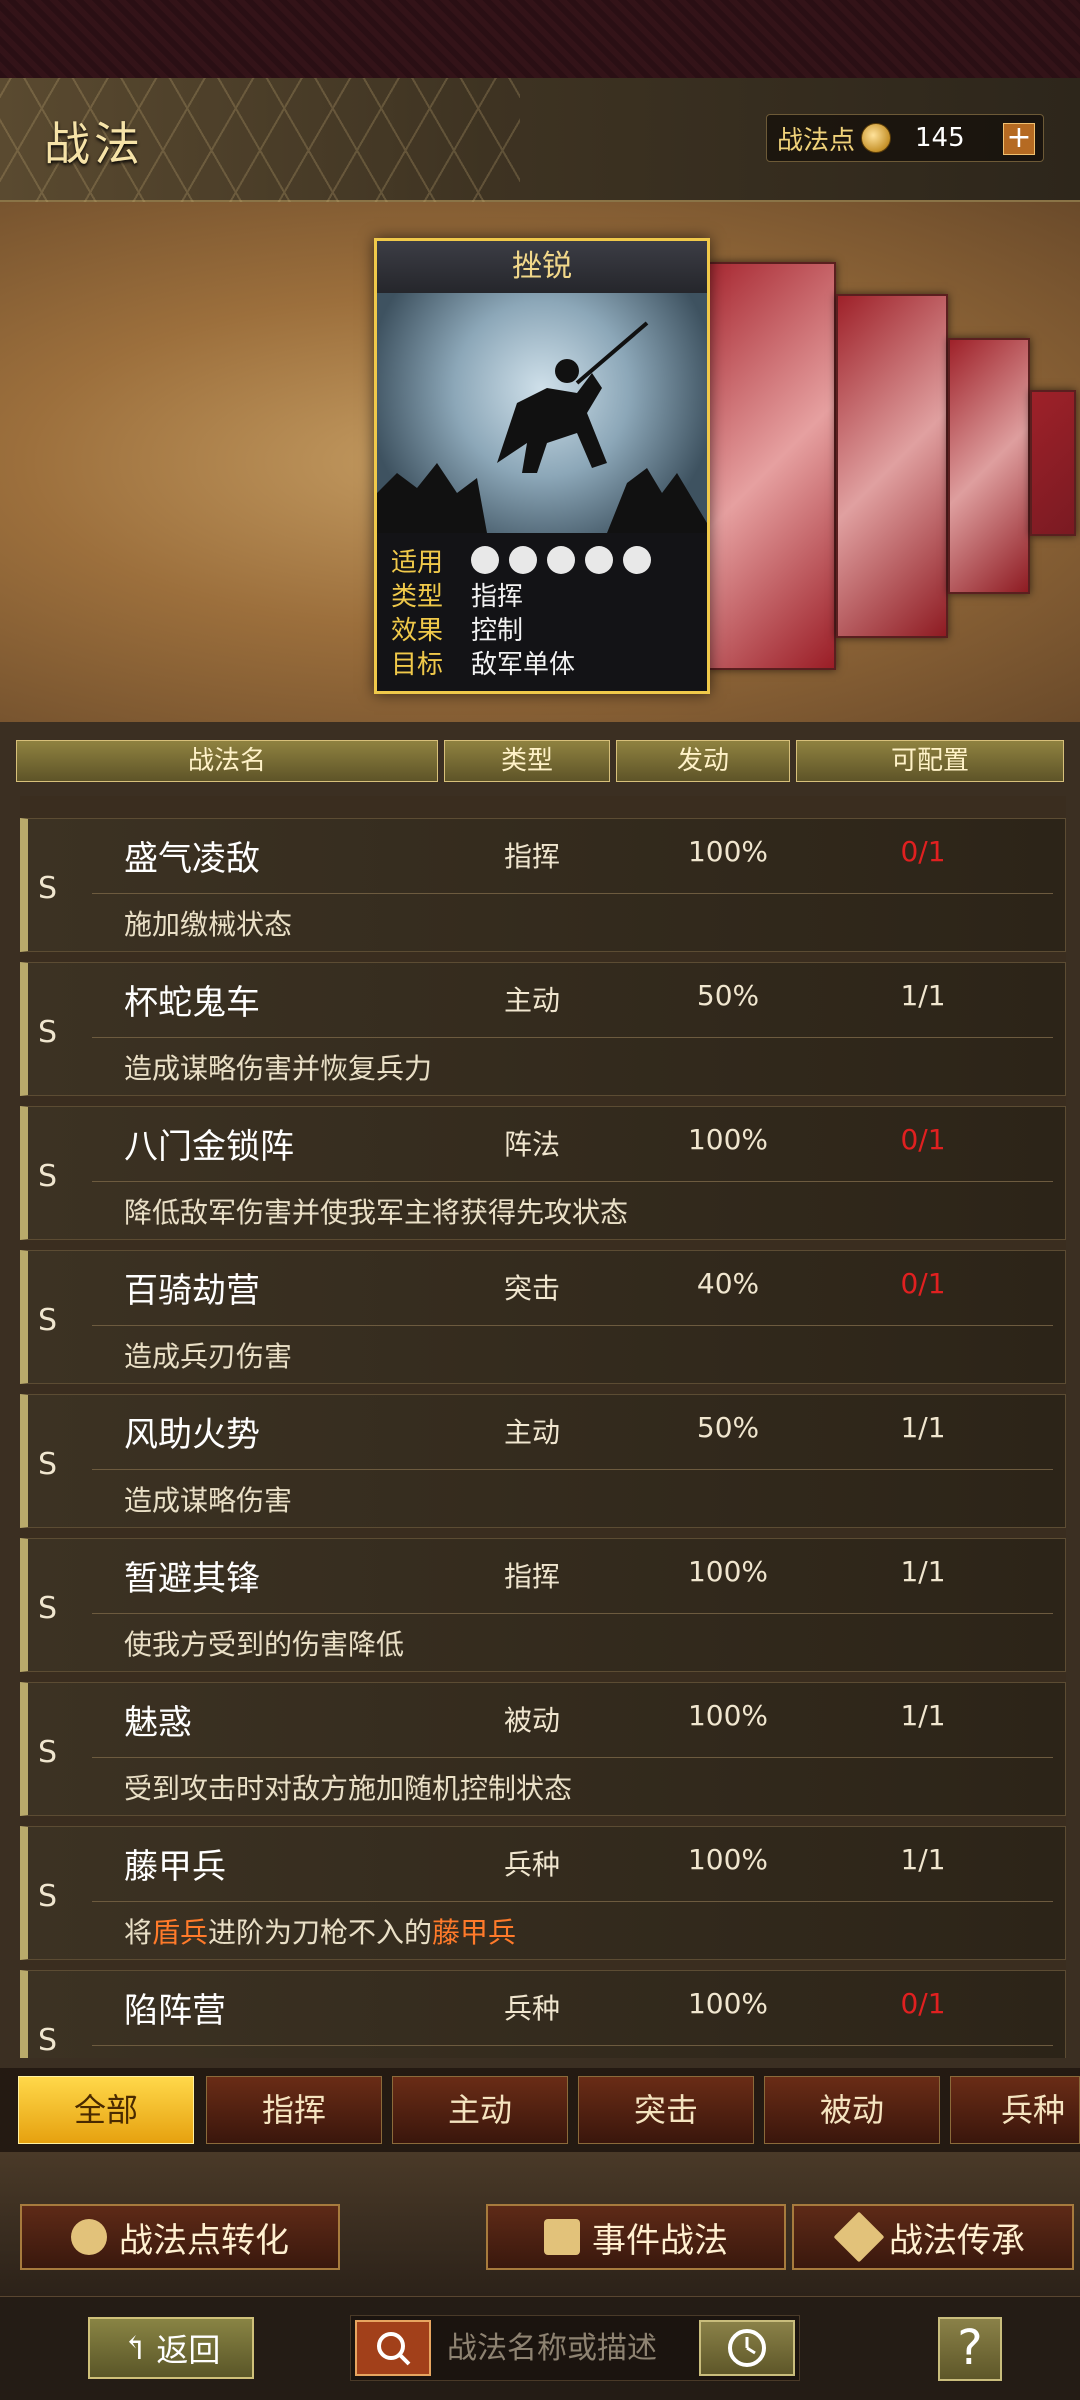  What do you see at coordinates (192, 1291) in the screenshot?
I see `tactic-name: 百骑劫营` at bounding box center [192, 1291].